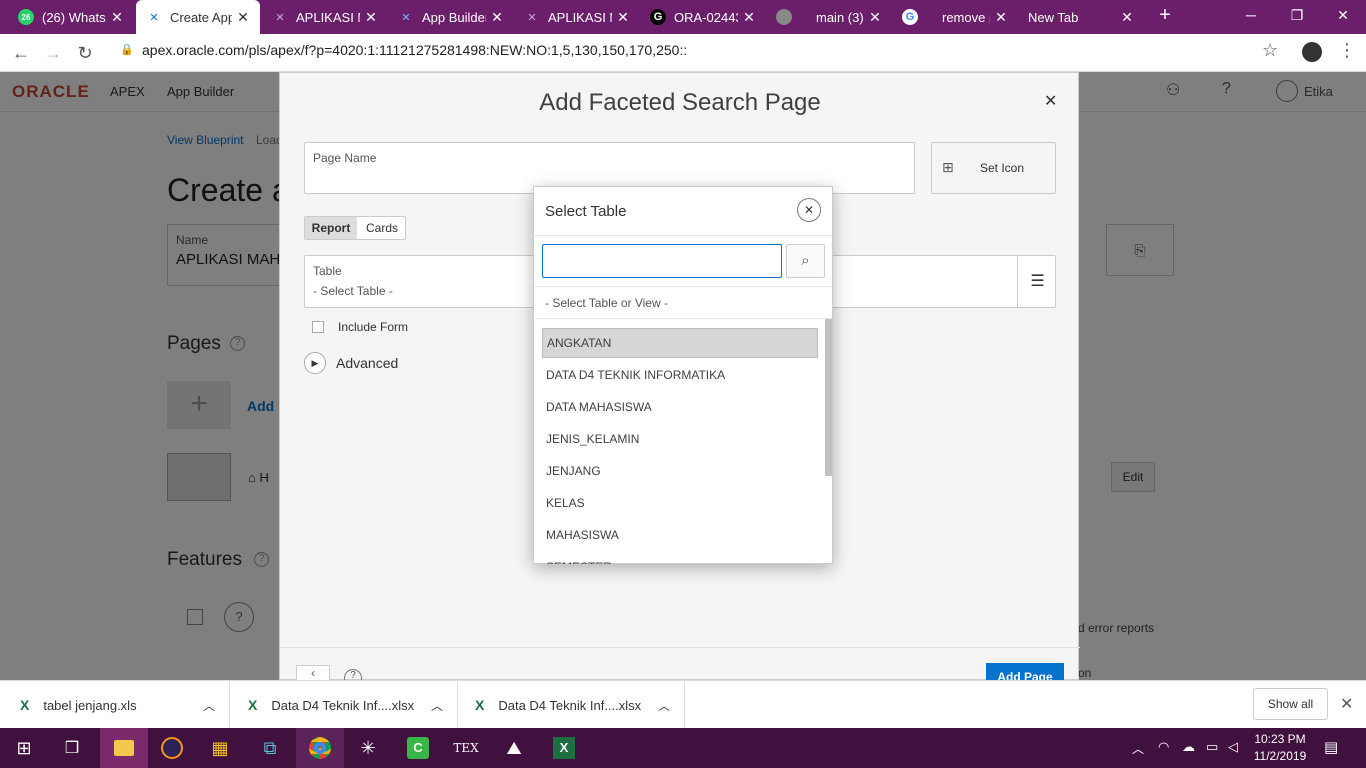  Describe the element at coordinates (53, 53) in the screenshot. I see `forward-icon: →` at that location.